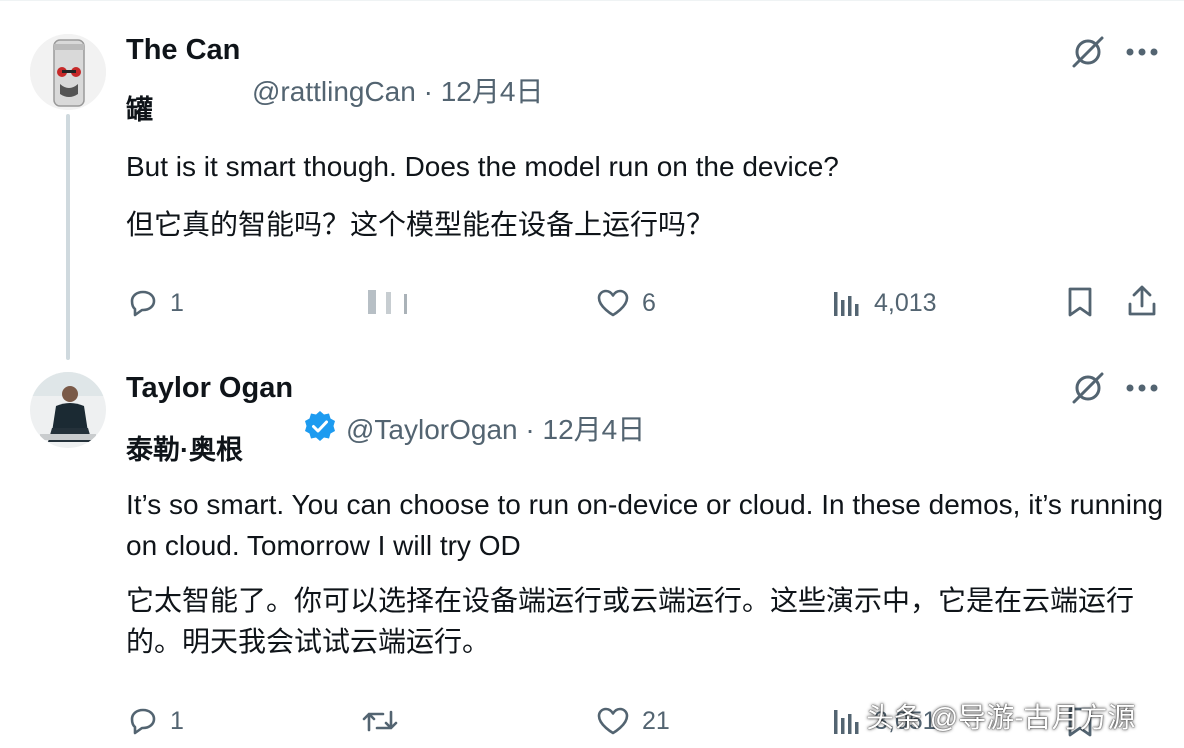 Image resolution: width=1184 pixels, height=748 pixels. Describe the element at coordinates (420, 224) in the screenshot. I see `post-text-zh: 但它真的智能吗？这个模型能在设备上运行吗？` at that location.